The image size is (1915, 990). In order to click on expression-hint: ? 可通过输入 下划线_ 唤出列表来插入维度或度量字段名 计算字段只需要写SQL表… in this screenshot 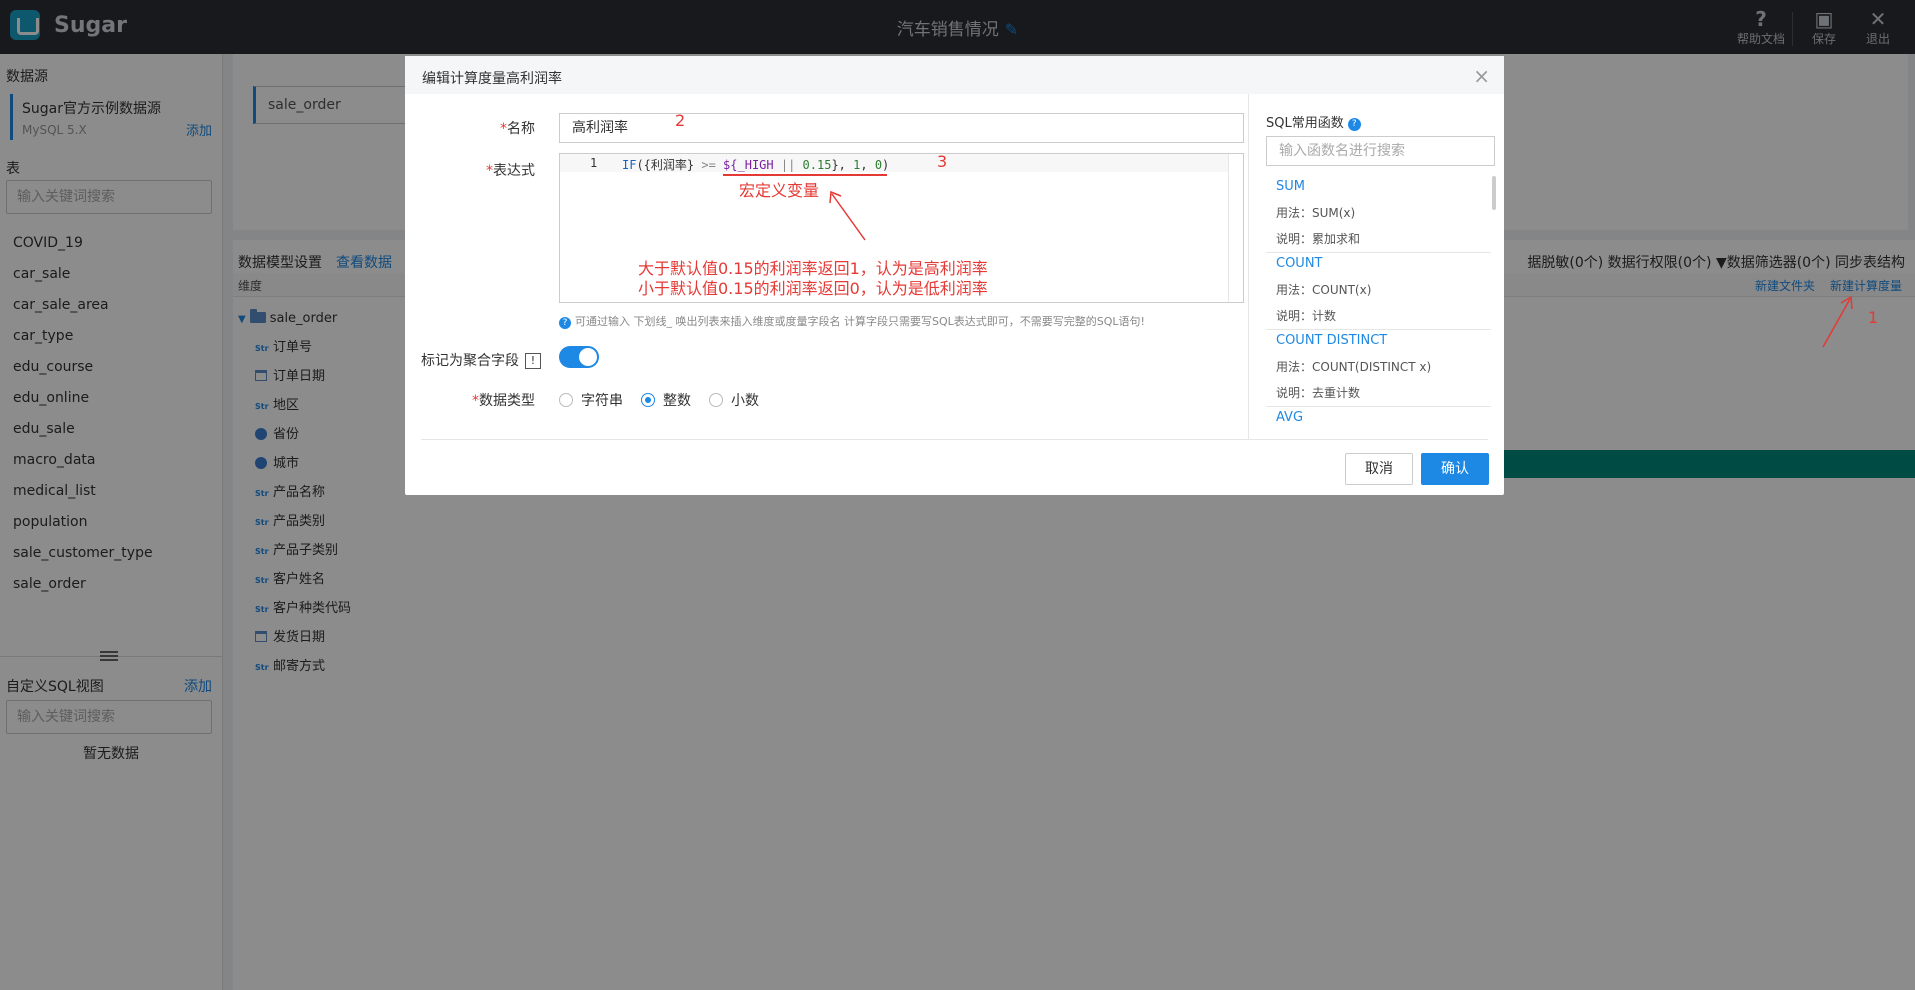, I will do `click(852, 321)`.